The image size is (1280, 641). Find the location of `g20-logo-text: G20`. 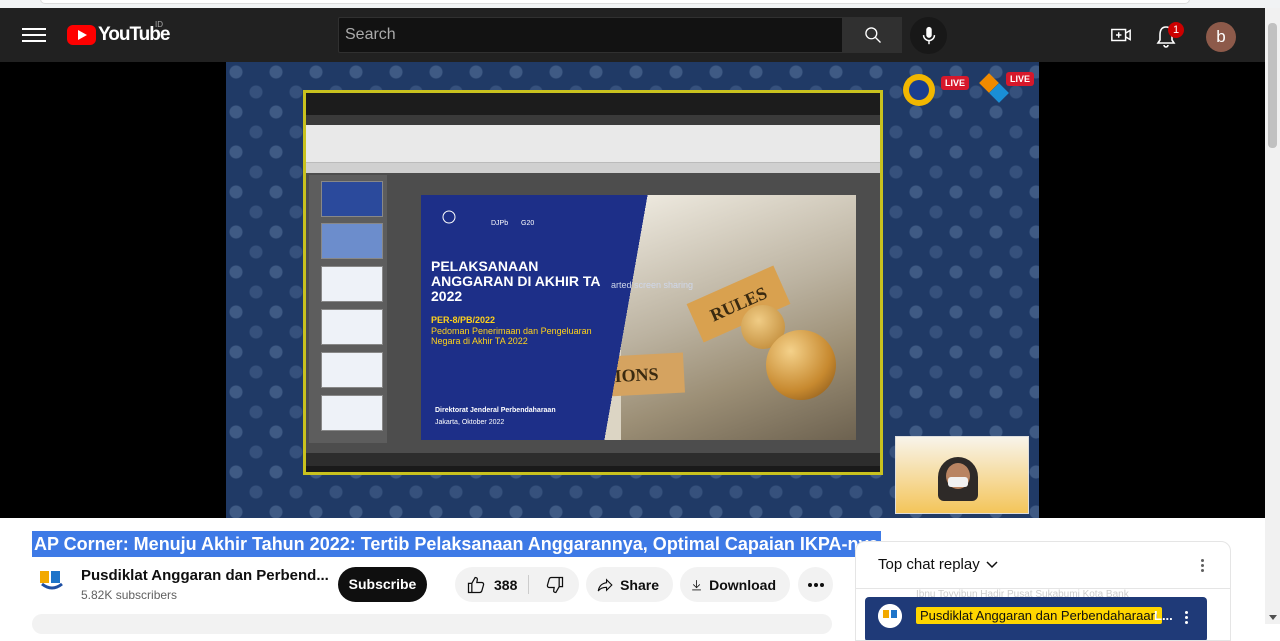

g20-logo-text: G20 is located at coordinates (527, 223).